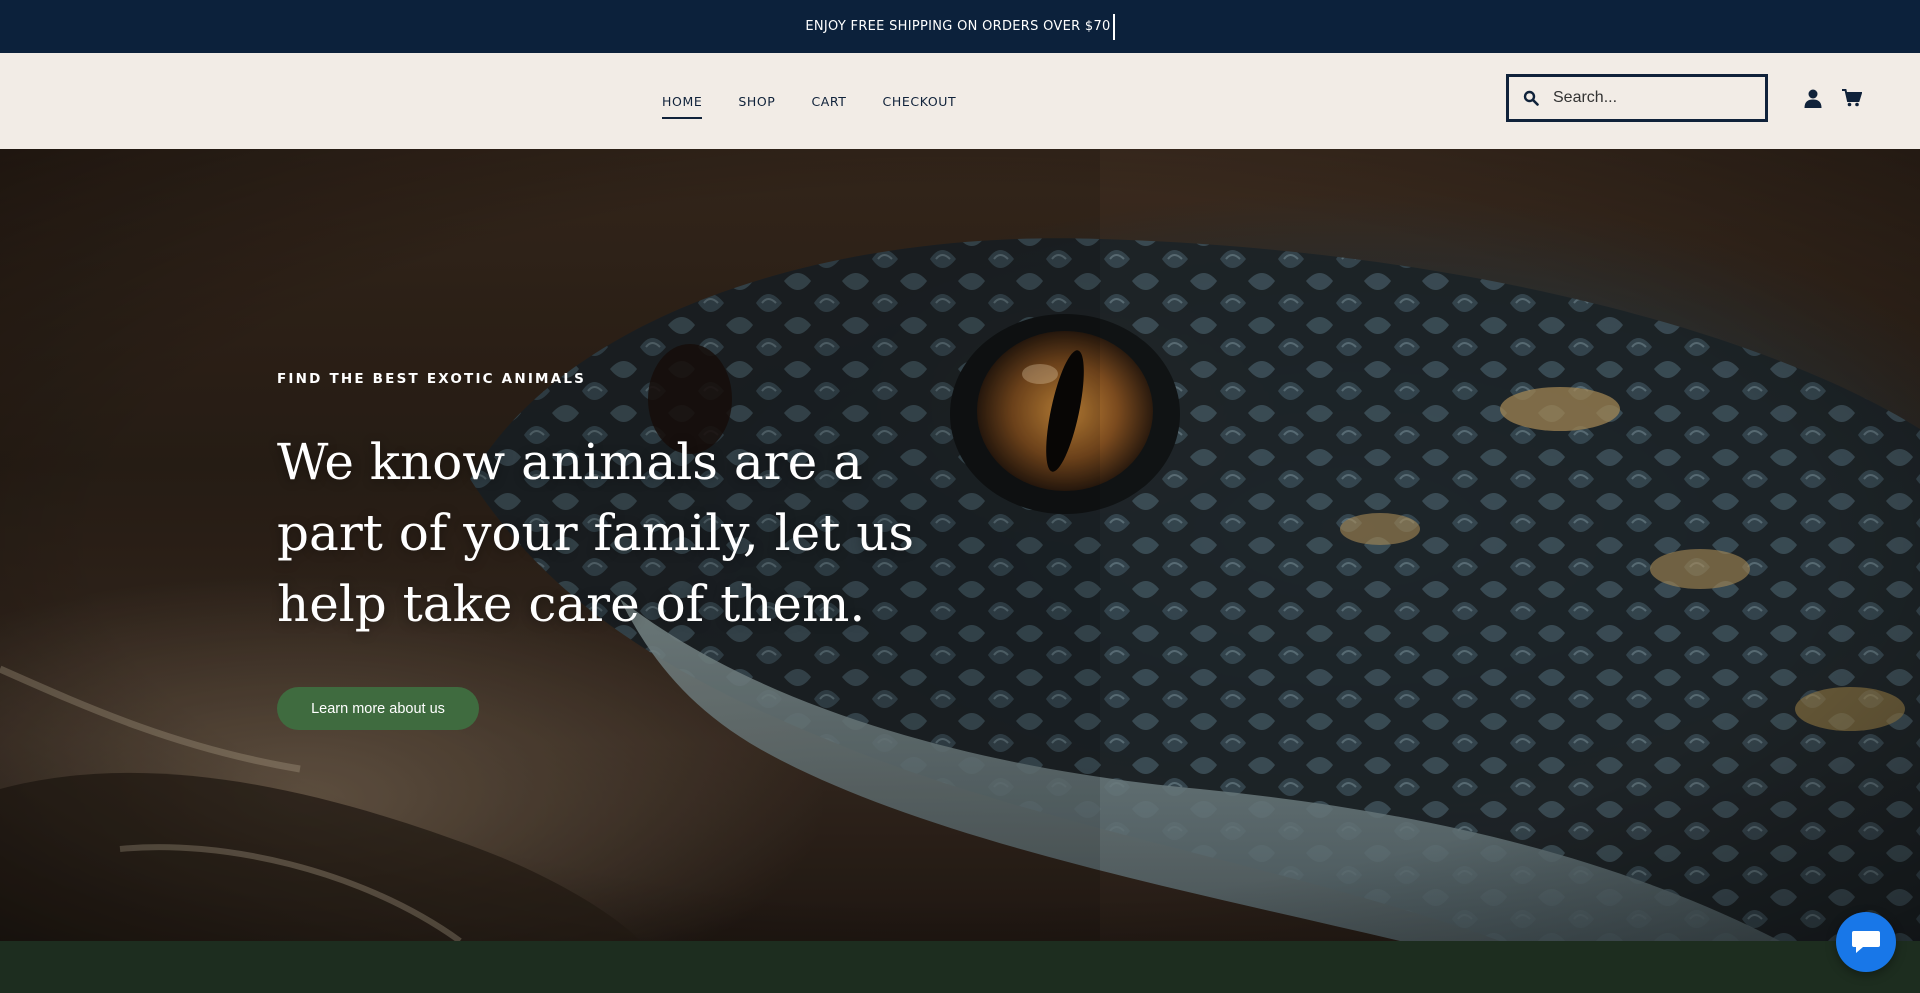  I want to click on cart-icon, so click(1852, 98).